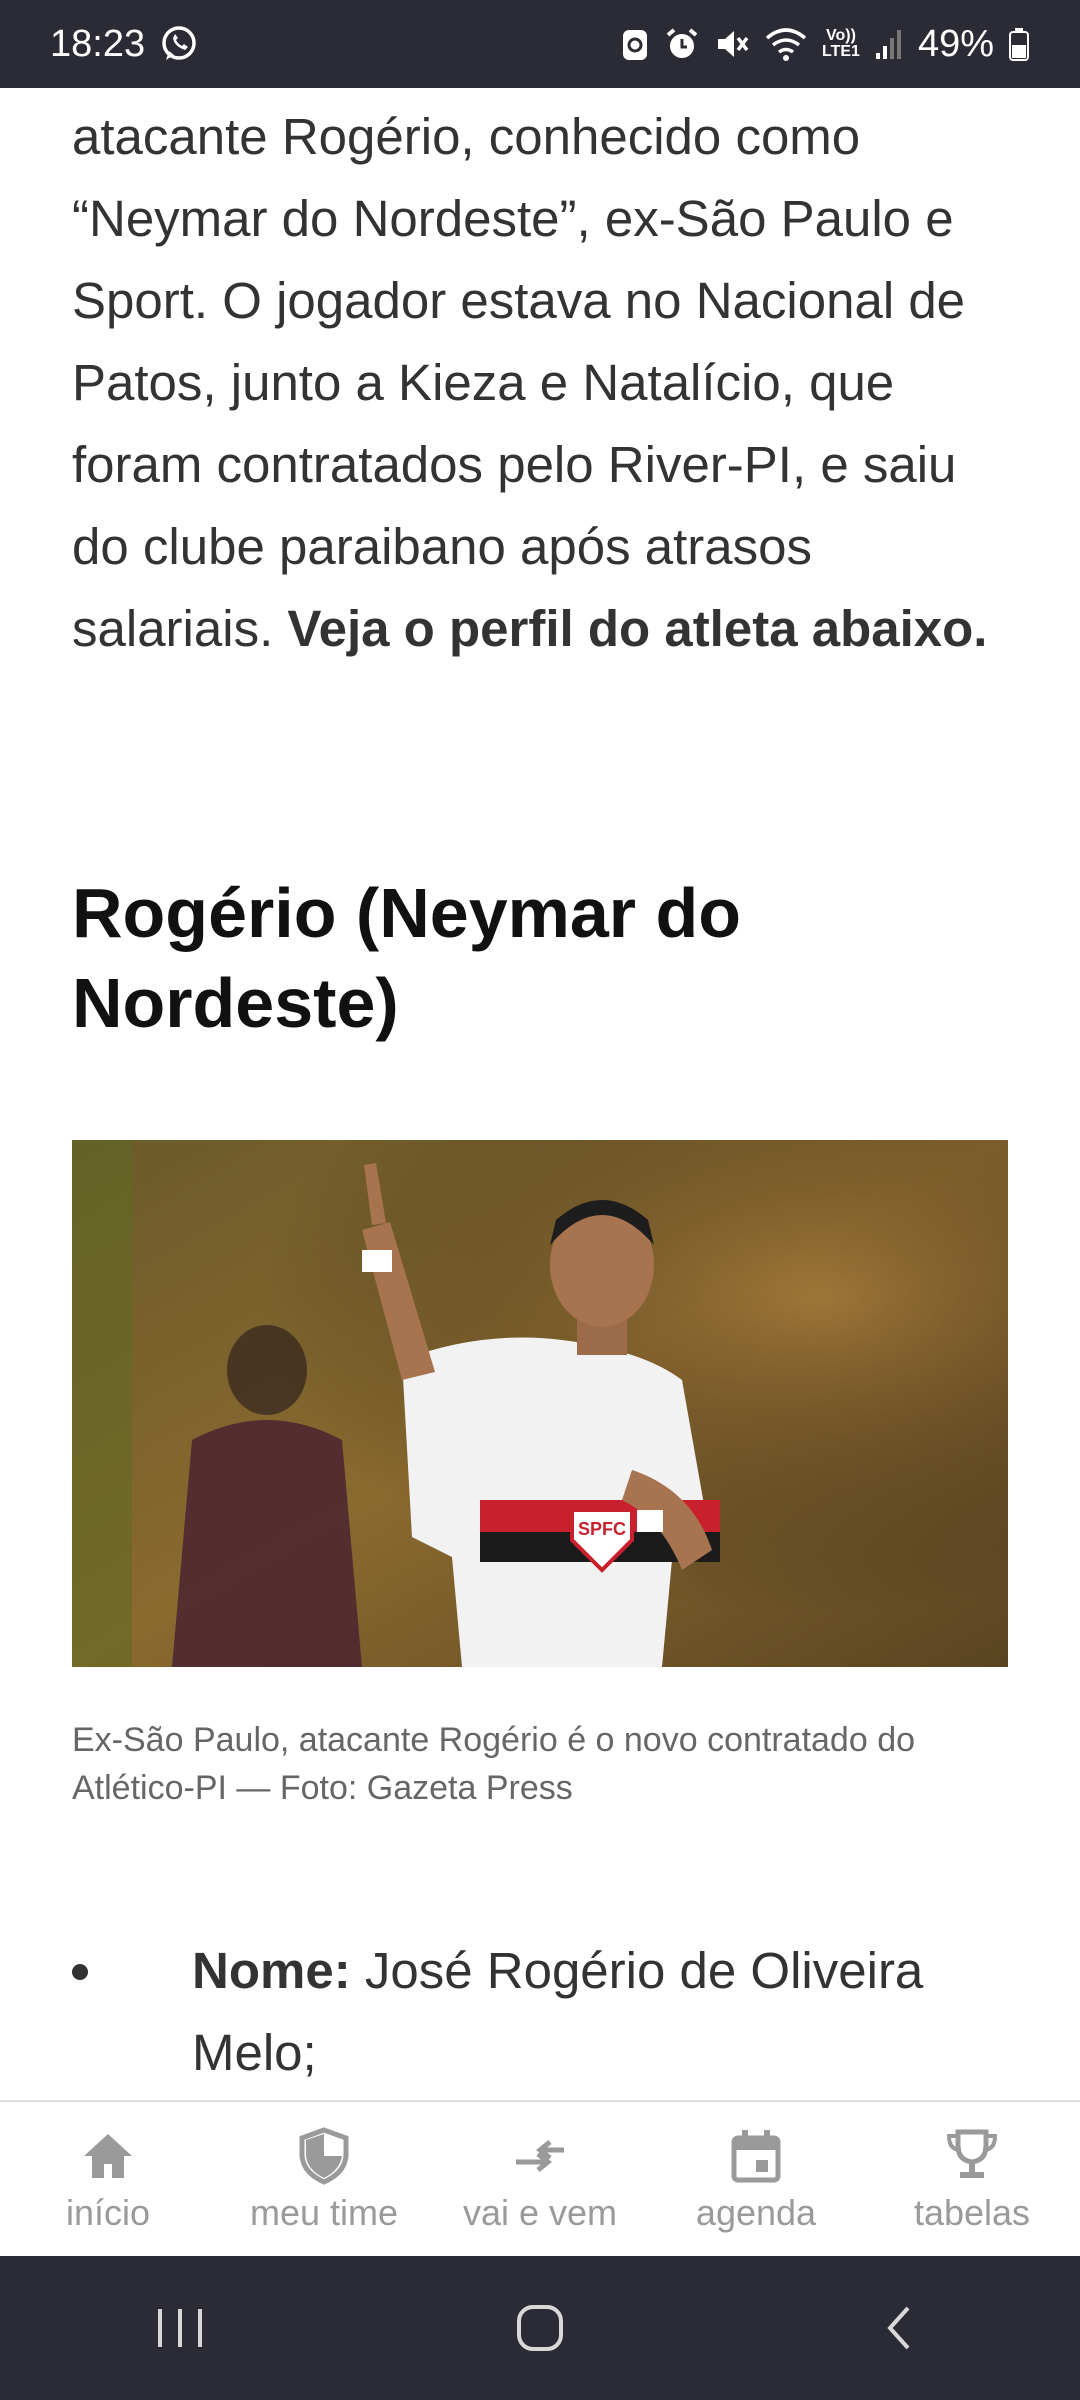 This screenshot has height=2400, width=1080. Describe the element at coordinates (324, 2156) in the screenshot. I see `shield-icon` at that location.